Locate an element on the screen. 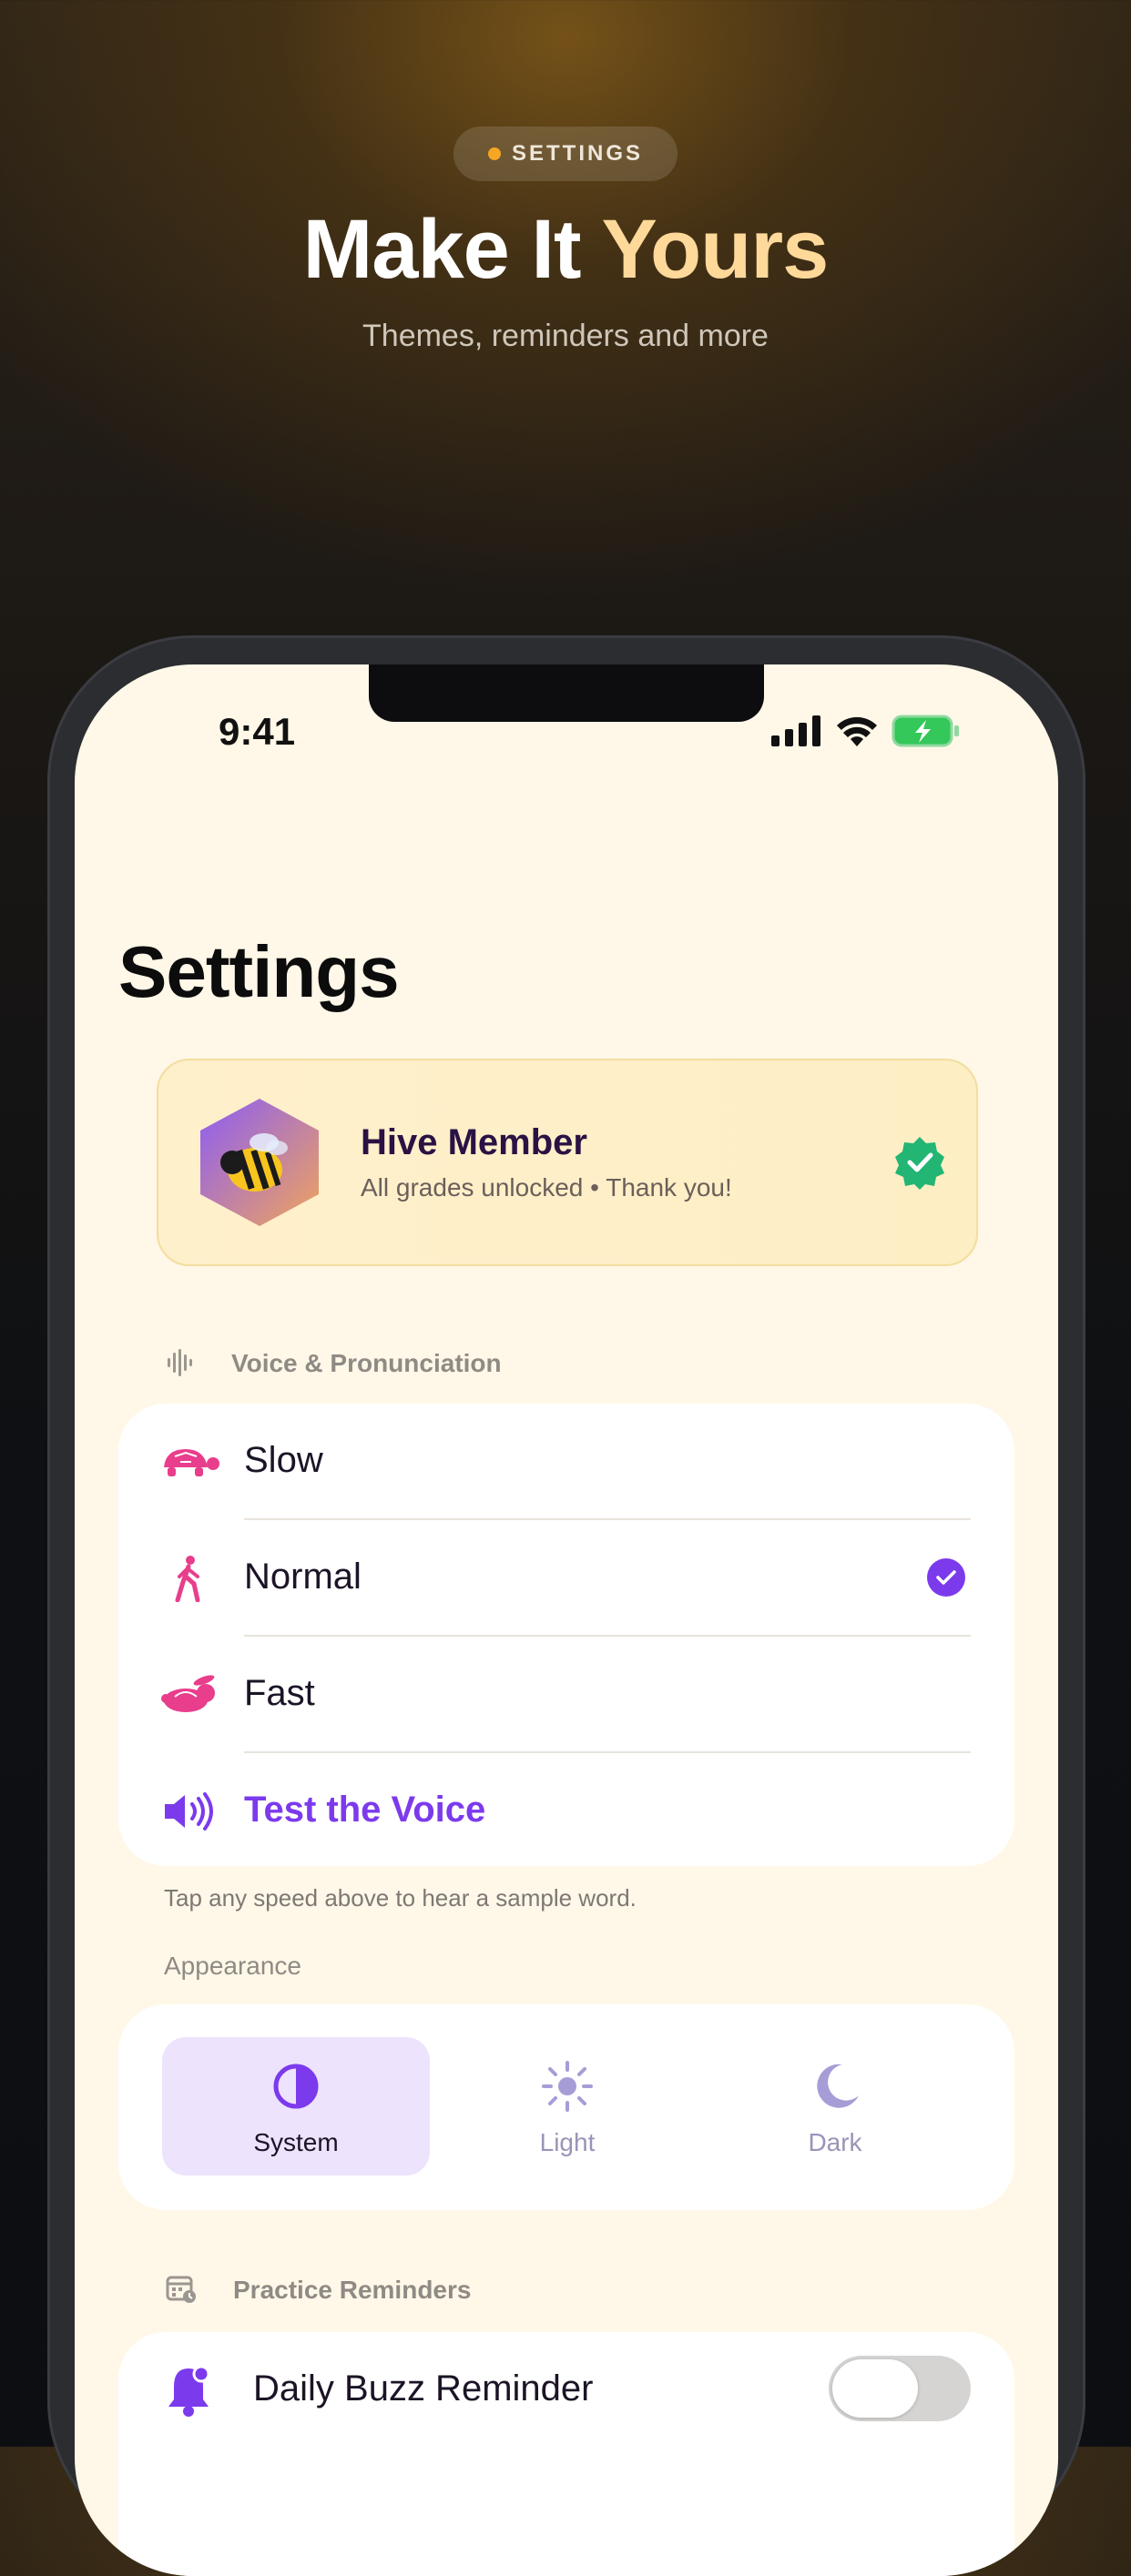 The height and width of the screenshot is (2576, 1131). daily-reminder-row: Daily Buzz Reminder is located at coordinates (566, 2390).